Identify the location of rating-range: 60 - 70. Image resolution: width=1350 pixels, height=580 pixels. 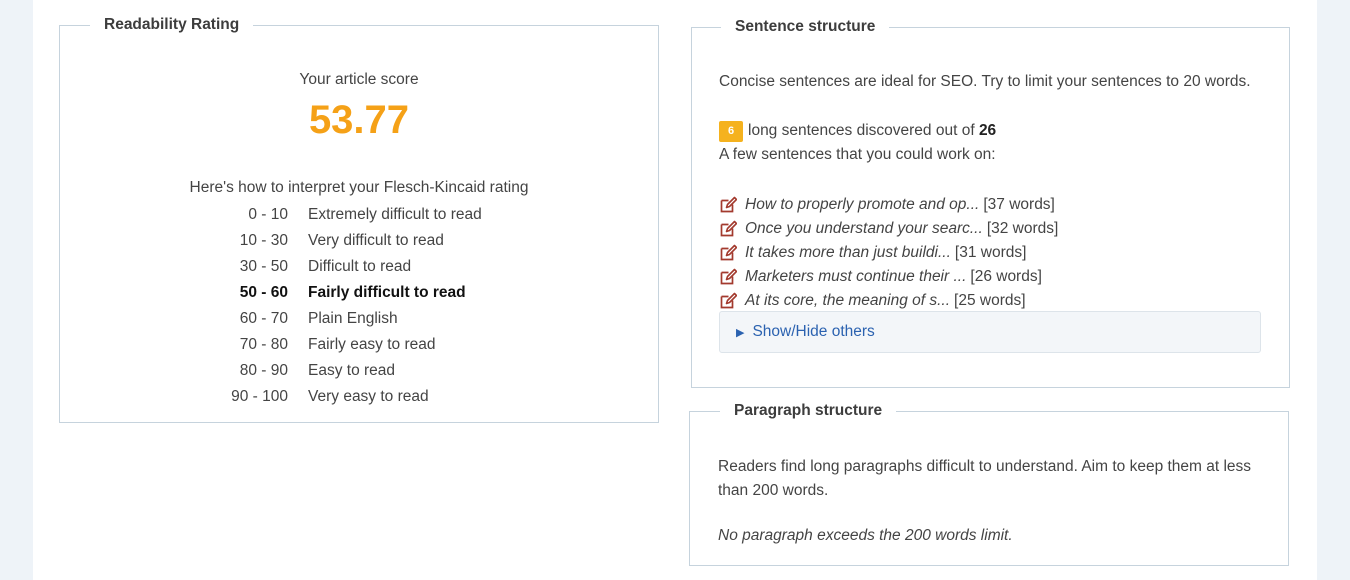
(263, 318).